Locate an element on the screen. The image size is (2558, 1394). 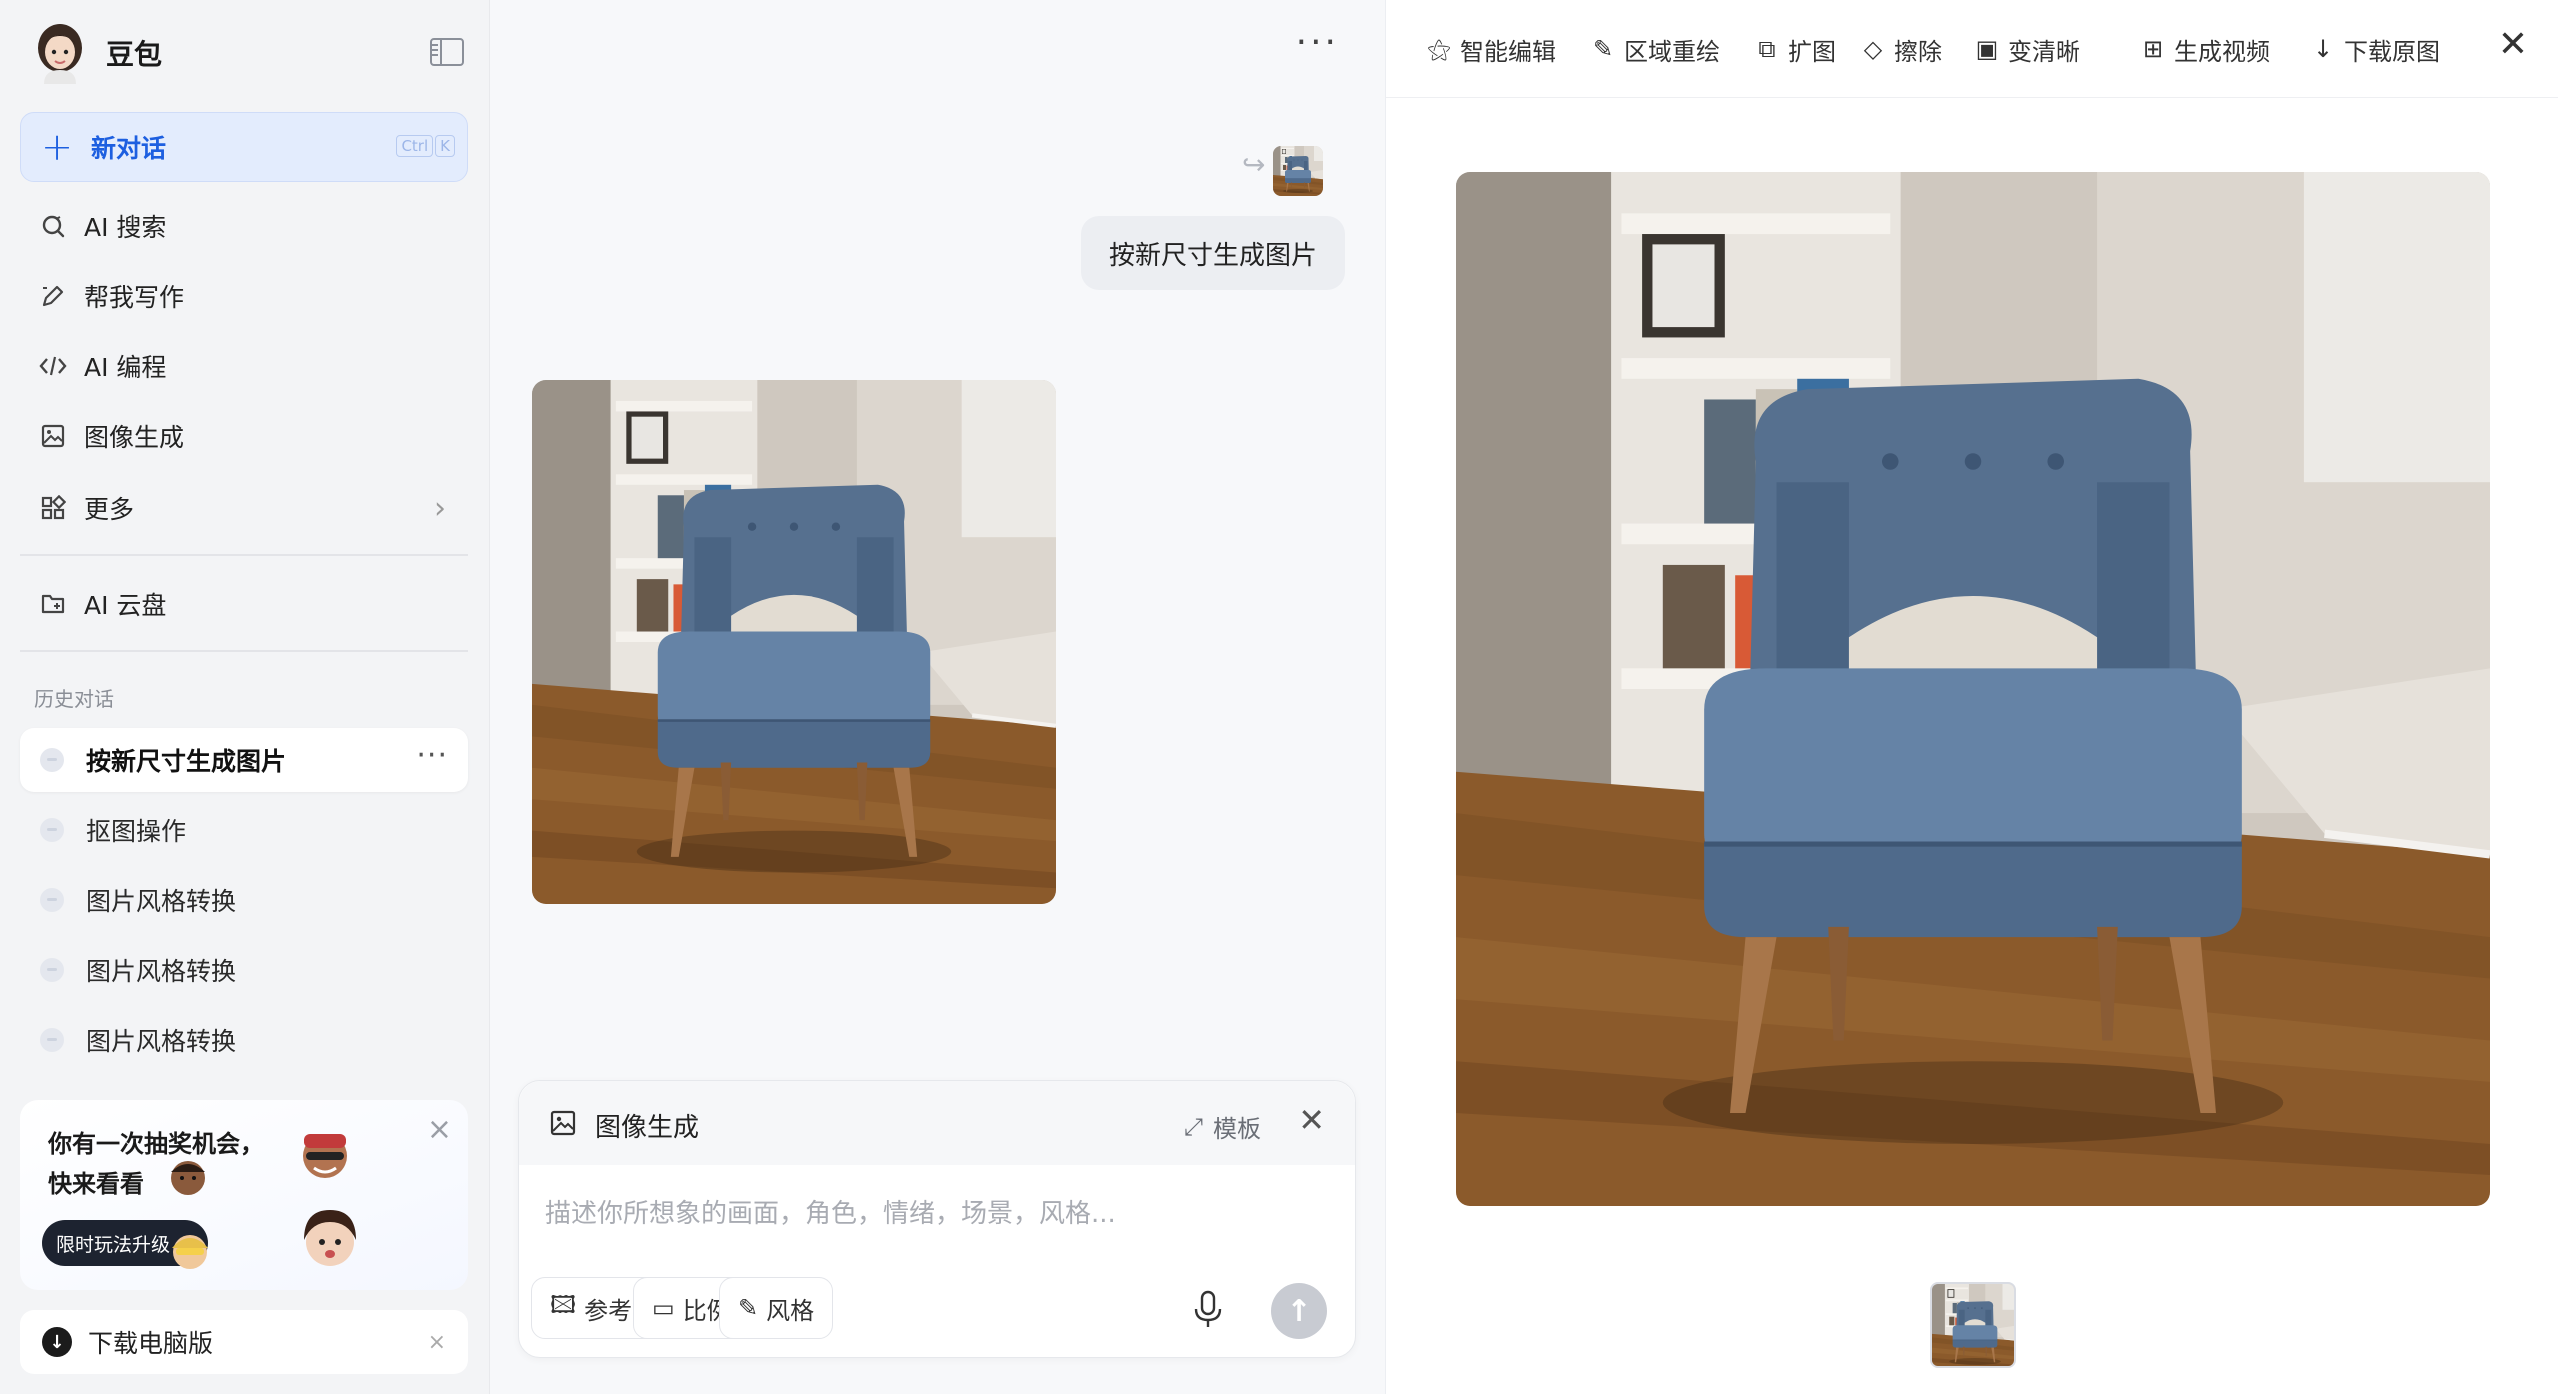
brand: 豆包 is located at coordinates (98, 53).